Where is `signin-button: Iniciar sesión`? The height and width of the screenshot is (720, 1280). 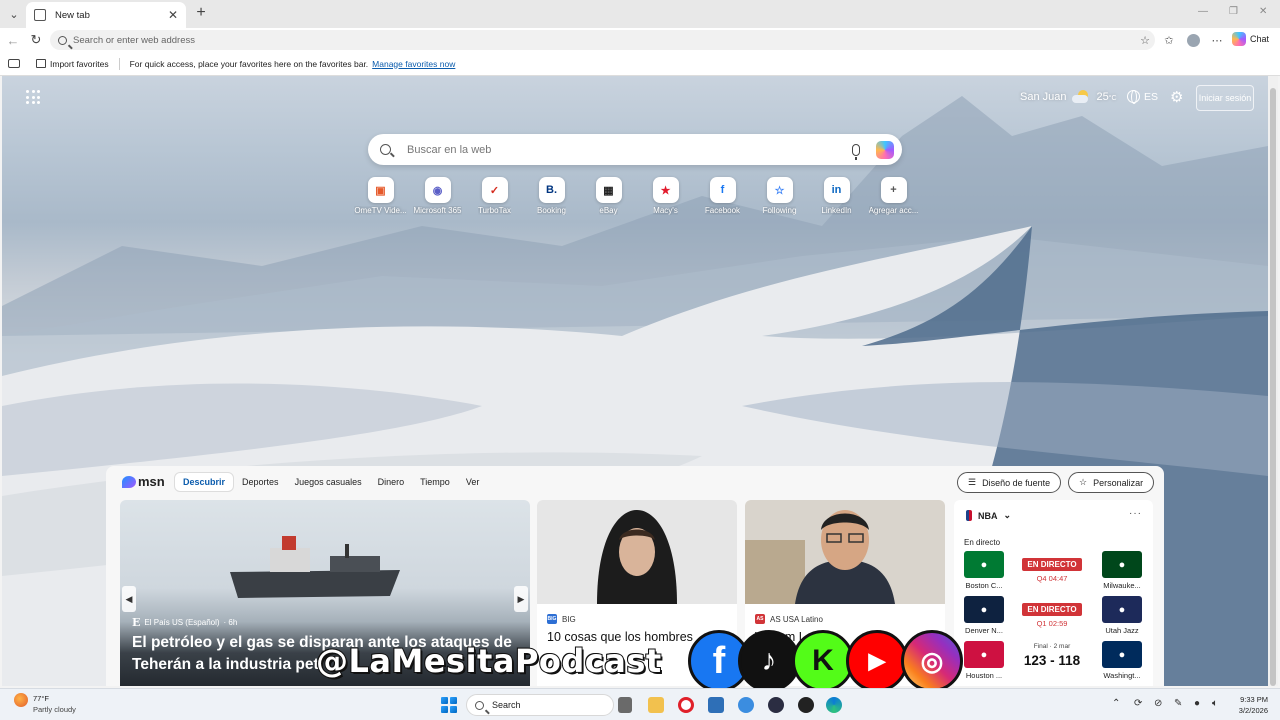 signin-button: Iniciar sesión is located at coordinates (1225, 98).